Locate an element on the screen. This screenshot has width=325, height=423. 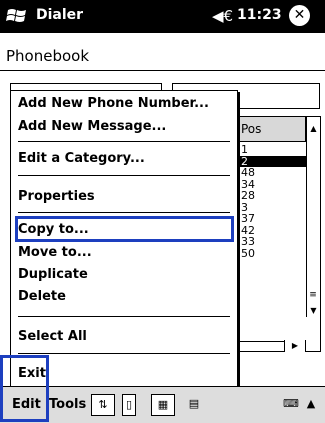
divider is located at coordinates (162, 70).